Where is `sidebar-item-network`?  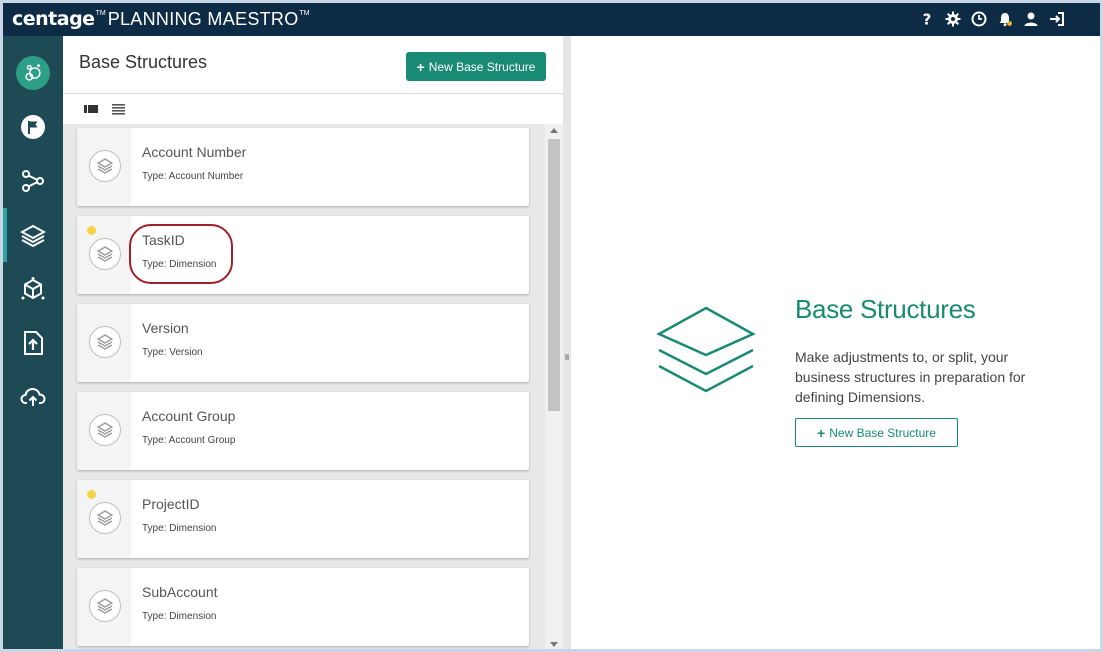
sidebar-item-network is located at coordinates (33, 181).